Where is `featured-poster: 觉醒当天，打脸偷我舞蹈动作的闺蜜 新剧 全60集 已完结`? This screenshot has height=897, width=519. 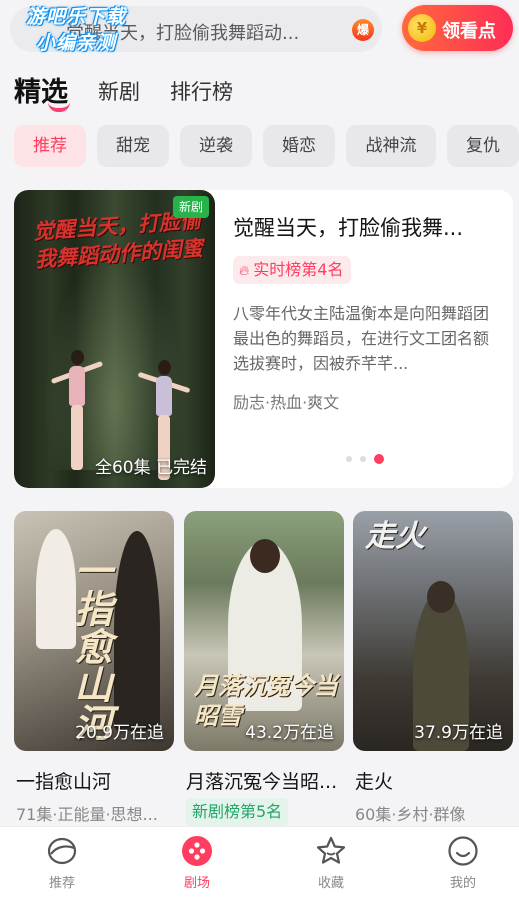 featured-poster: 觉醒当天，打脸偷我舞蹈动作的闺蜜 新剧 全60集 已完结 is located at coordinates (114, 339).